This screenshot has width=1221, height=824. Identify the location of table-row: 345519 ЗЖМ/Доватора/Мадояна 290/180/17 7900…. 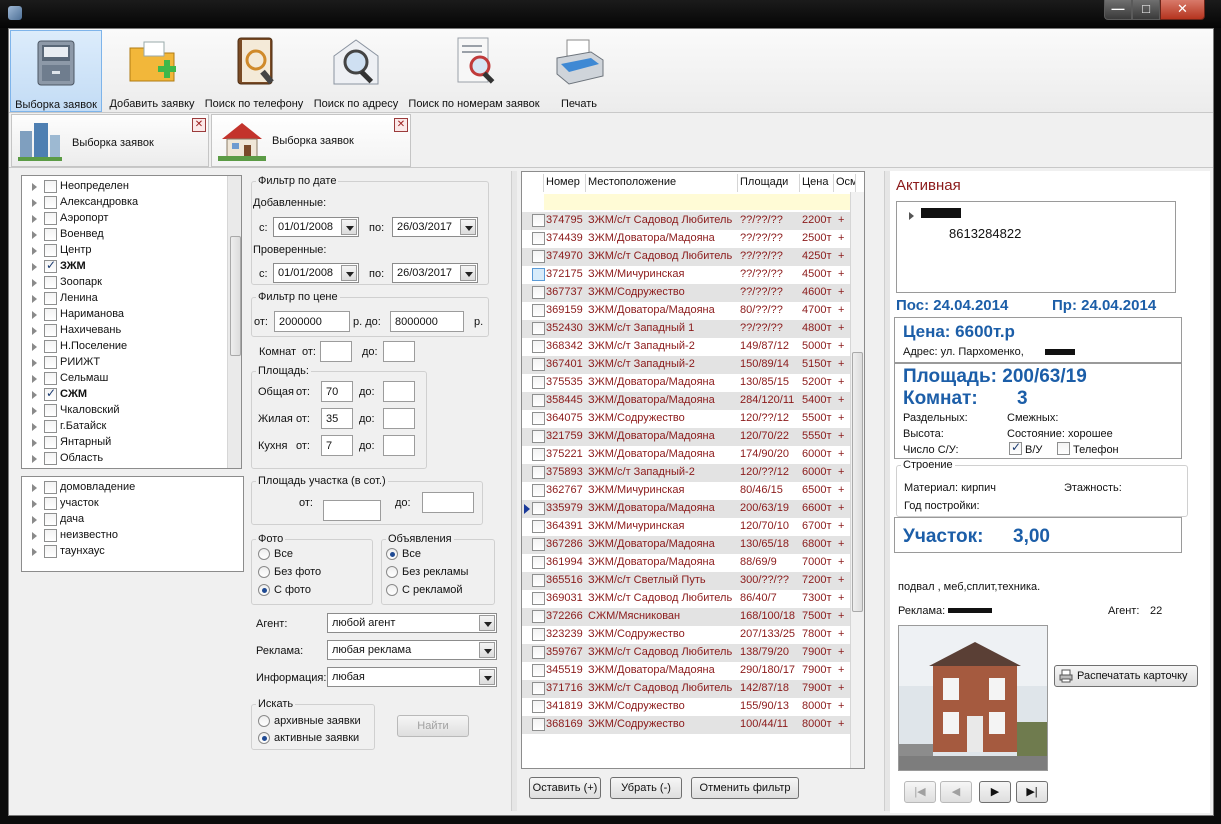
(687, 671).